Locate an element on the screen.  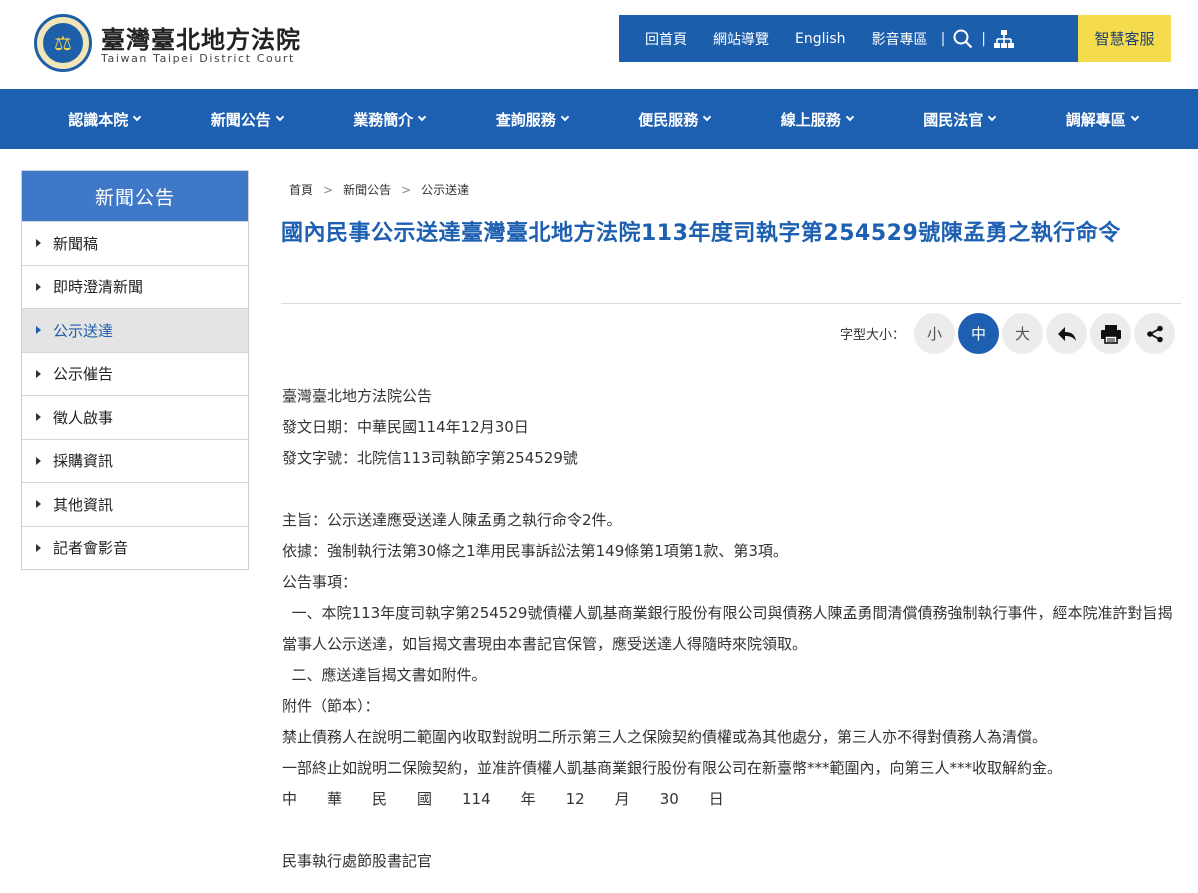
mainnav-label: 查詢服務 is located at coordinates (525, 119).